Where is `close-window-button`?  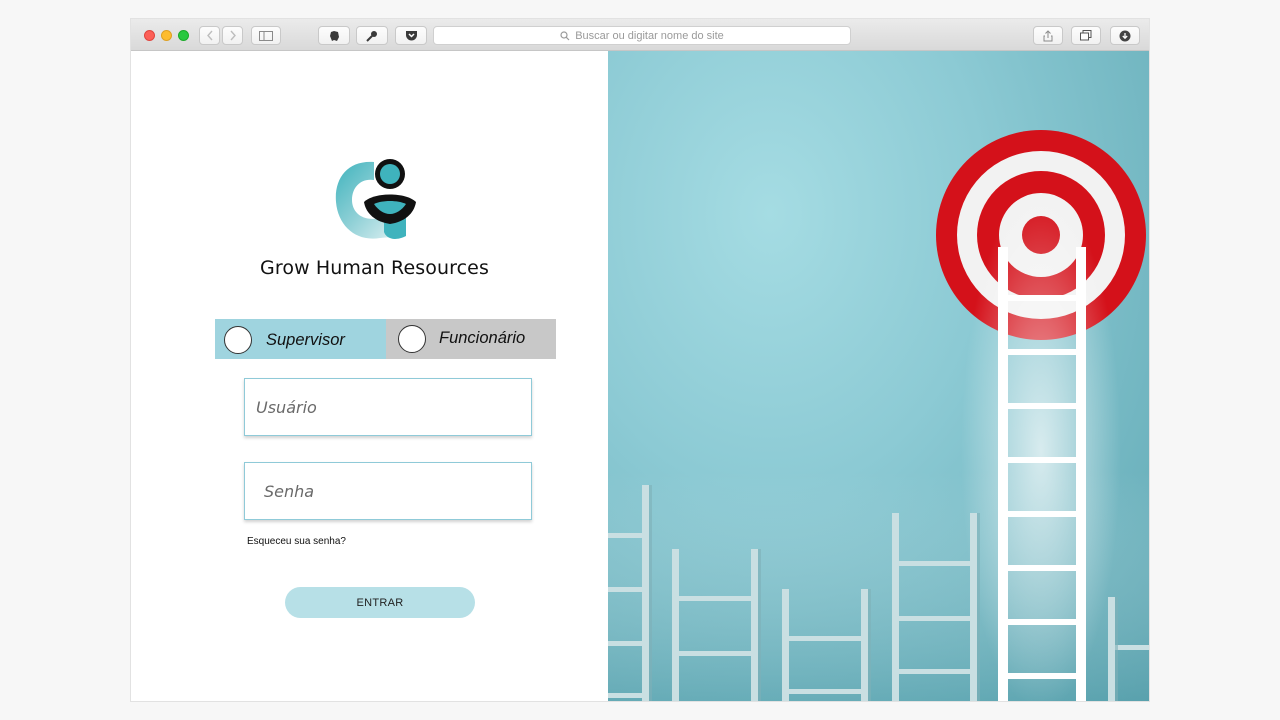
close-window-button is located at coordinates (149, 35).